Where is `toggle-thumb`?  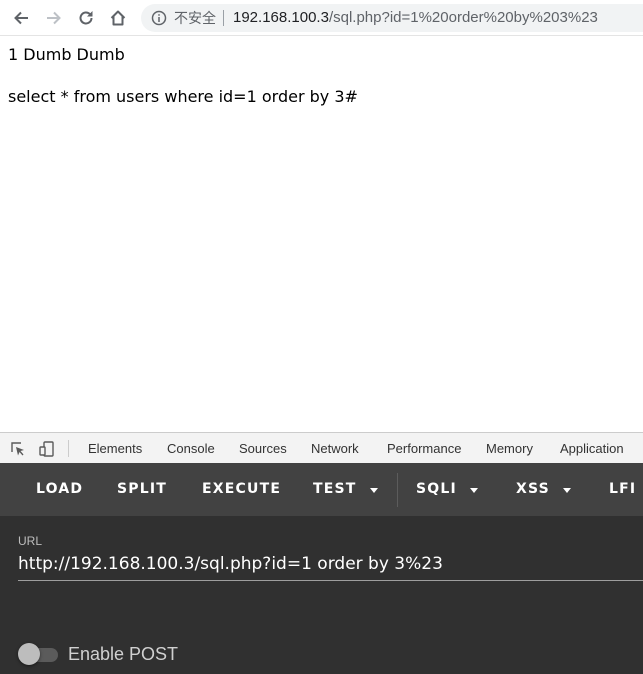
toggle-thumb is located at coordinates (29, 654).